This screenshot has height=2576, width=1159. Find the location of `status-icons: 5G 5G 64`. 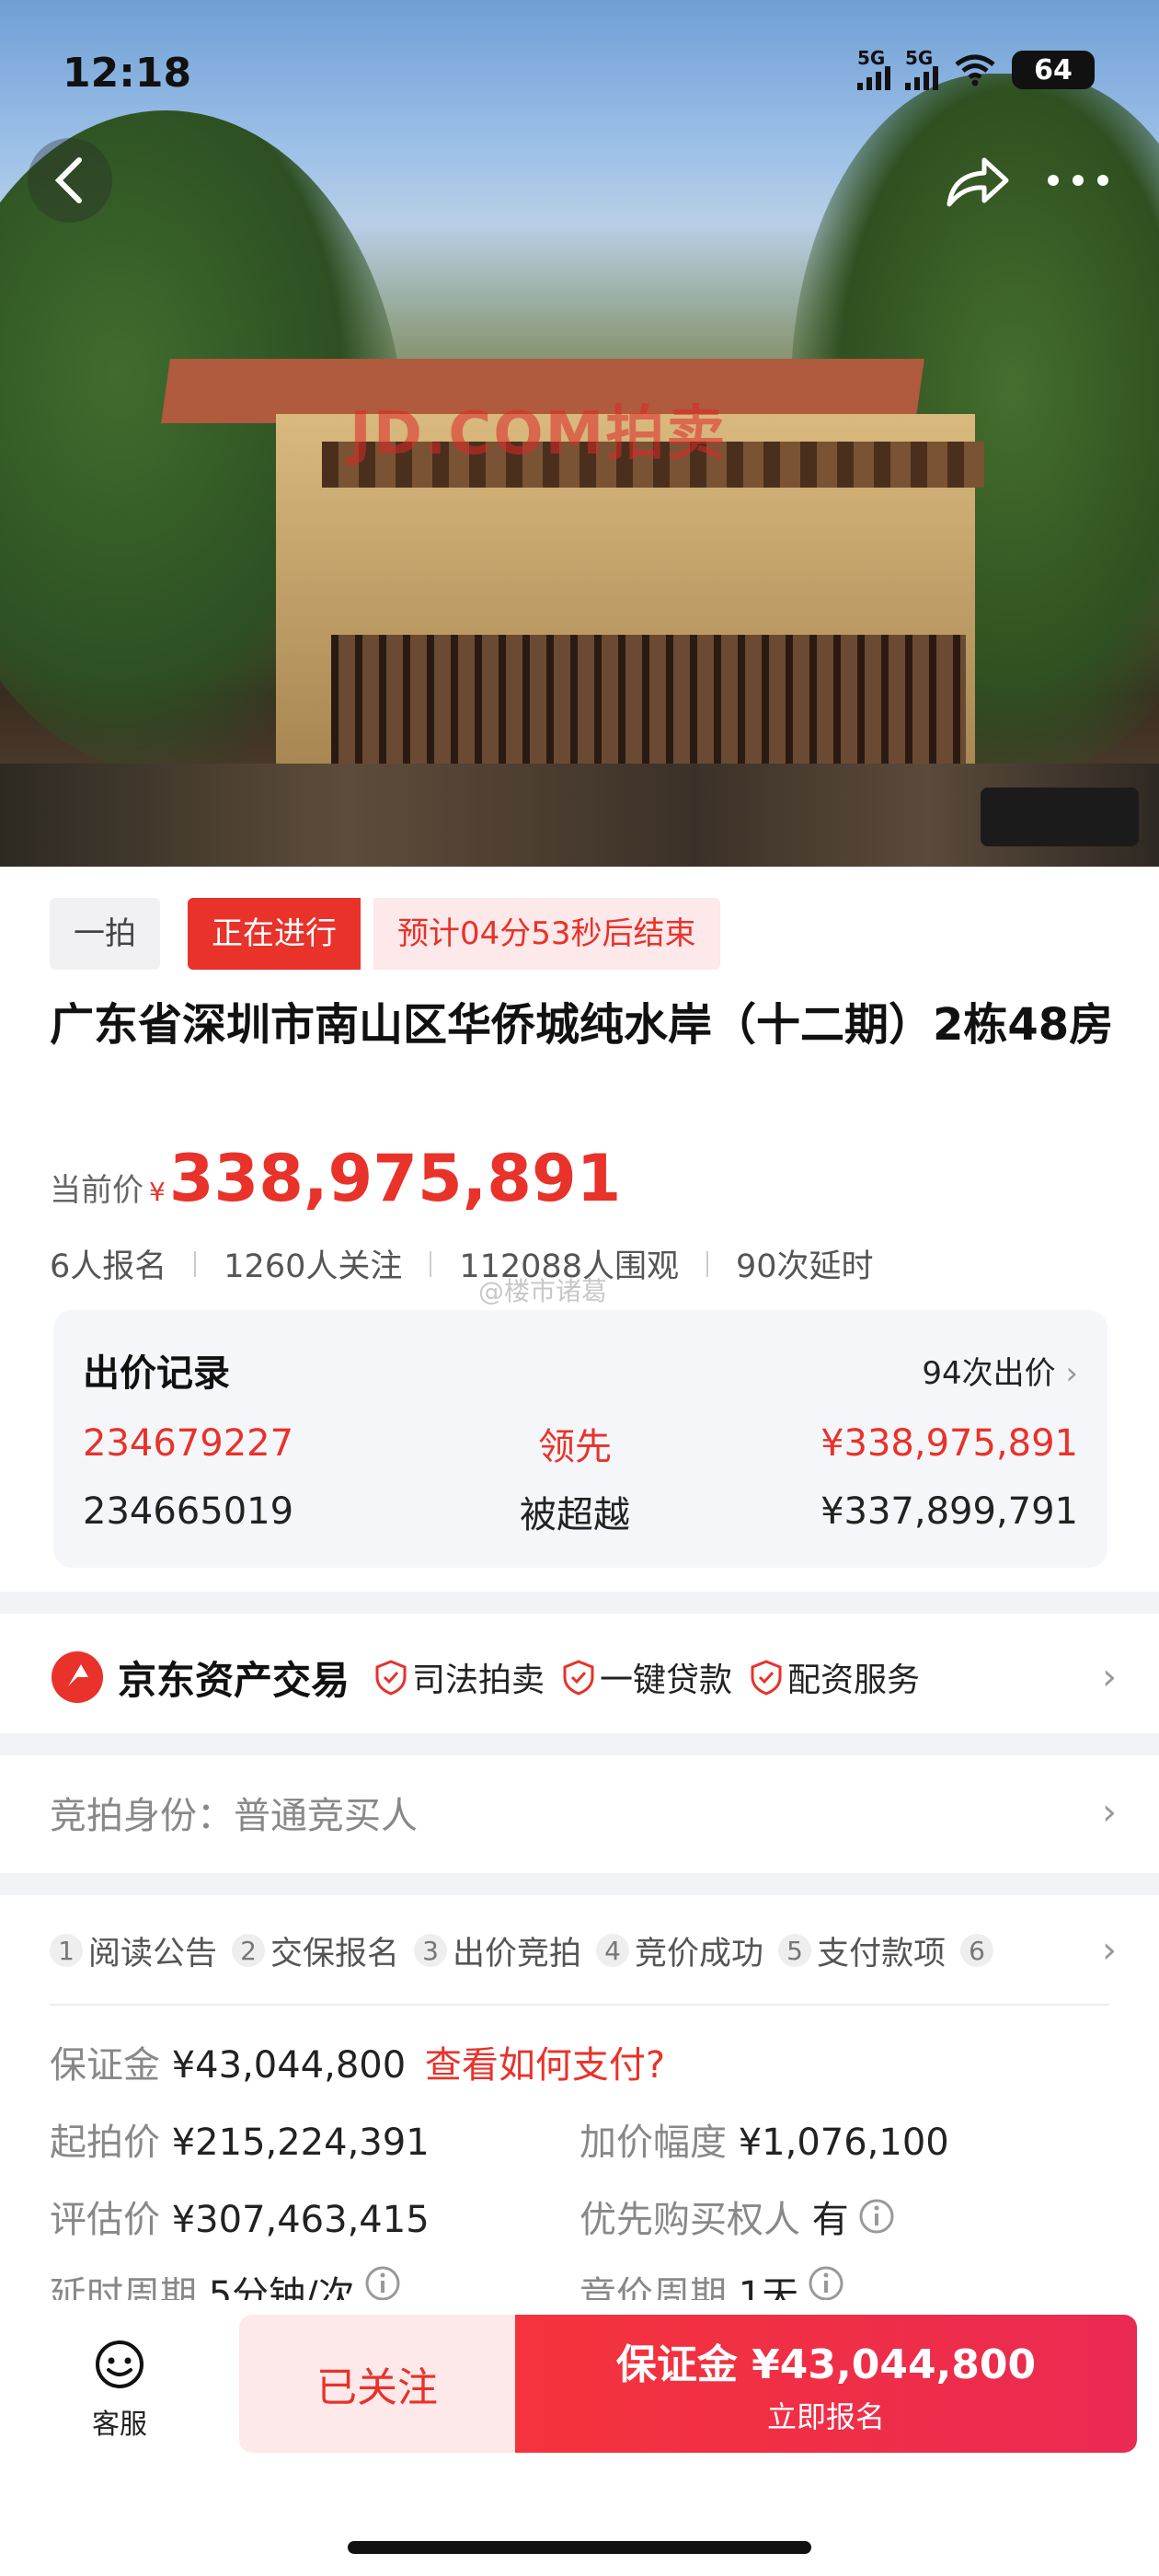

status-icons: 5G 5G 64 is located at coordinates (976, 69).